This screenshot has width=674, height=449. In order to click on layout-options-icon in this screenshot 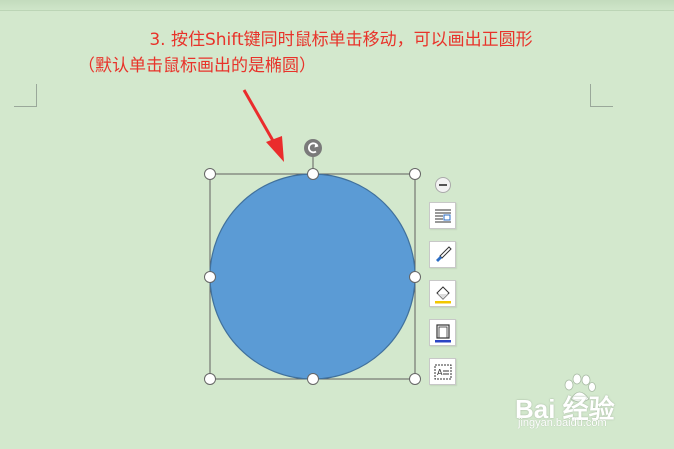, I will do `click(443, 216)`.